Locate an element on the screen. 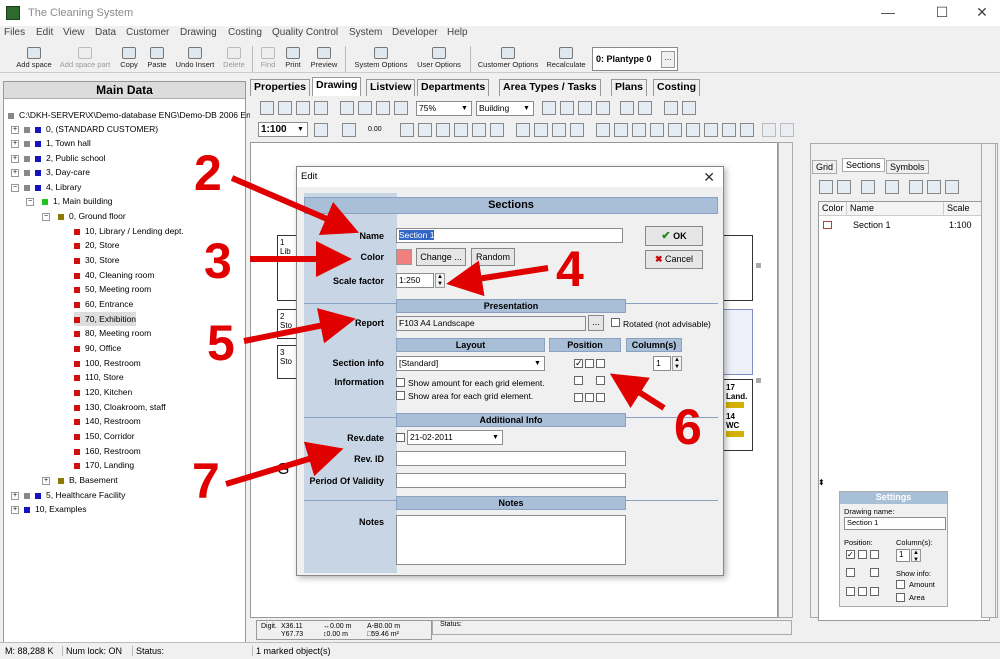 Image resolution: width=1000 pixels, height=659 pixels. status-label: Status: is located at coordinates (148, 651).